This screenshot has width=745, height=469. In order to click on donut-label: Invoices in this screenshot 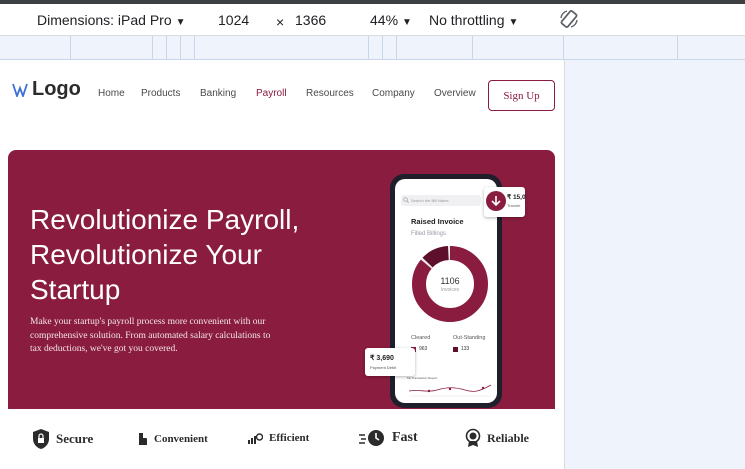, I will do `click(450, 290)`.